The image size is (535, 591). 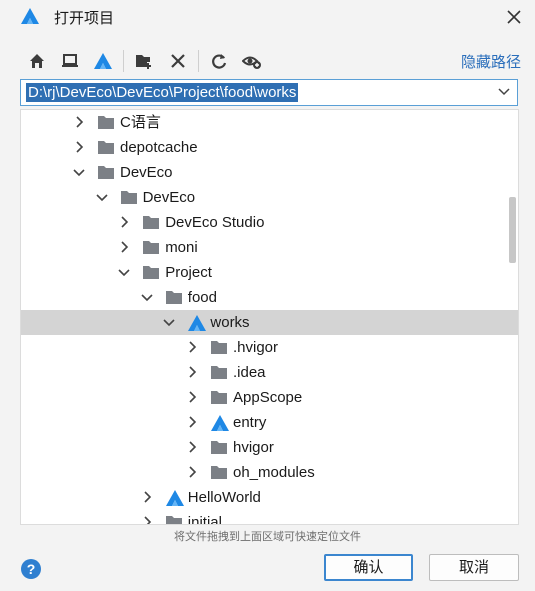 I want to click on tree-row: DevEco Studio, so click(x=269, y=222).